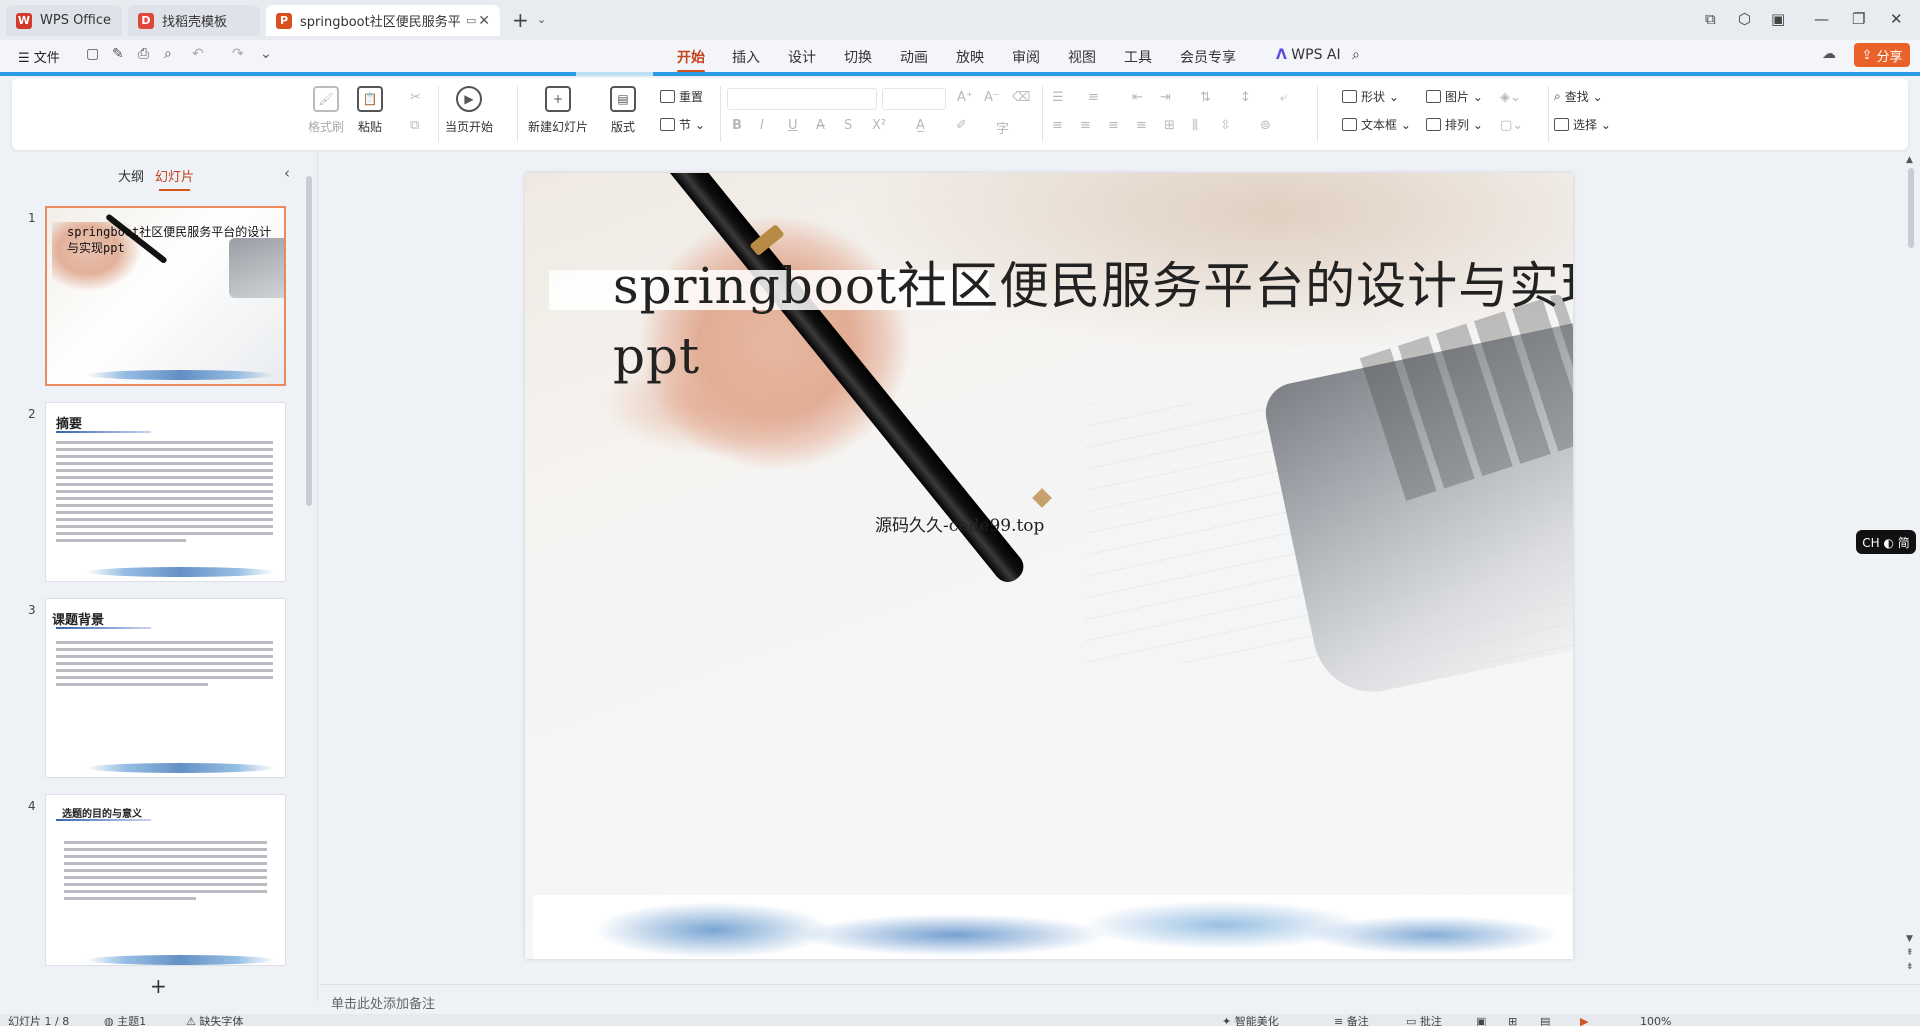  Describe the element at coordinates (623, 110) in the screenshot. I see `layout-button: ▤ 版式` at that location.